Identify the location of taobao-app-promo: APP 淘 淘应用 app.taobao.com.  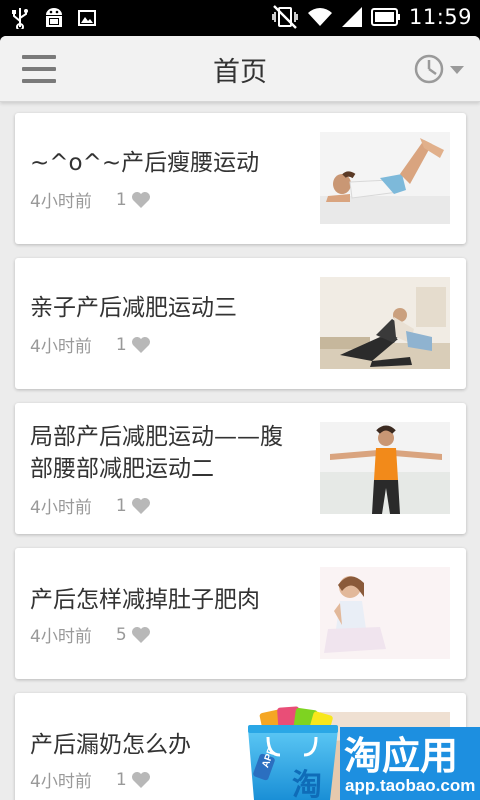
(362, 751).